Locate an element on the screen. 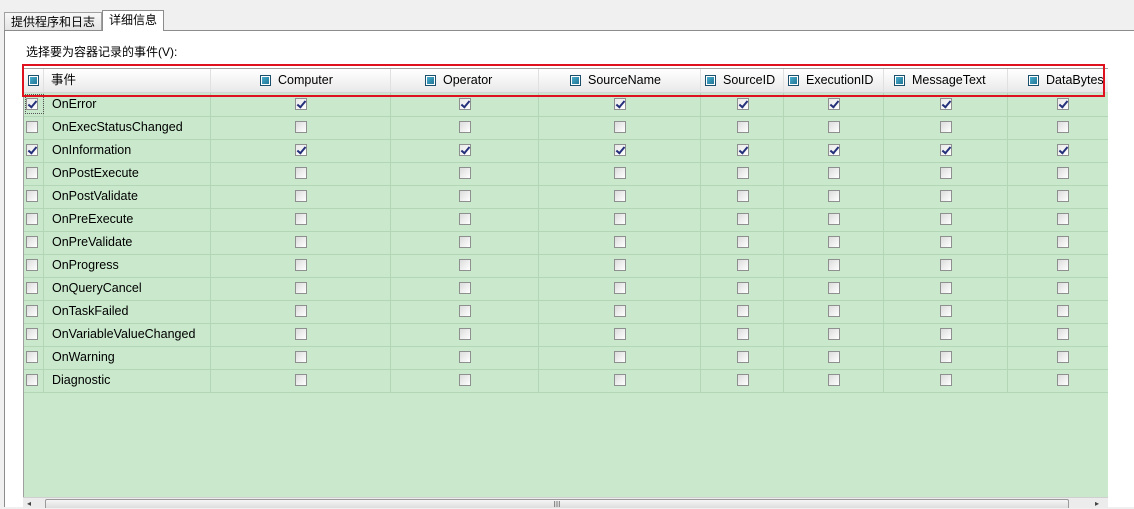 This screenshot has height=509, width=1134. event-name-cell: Diagnostic is located at coordinates (127, 380).